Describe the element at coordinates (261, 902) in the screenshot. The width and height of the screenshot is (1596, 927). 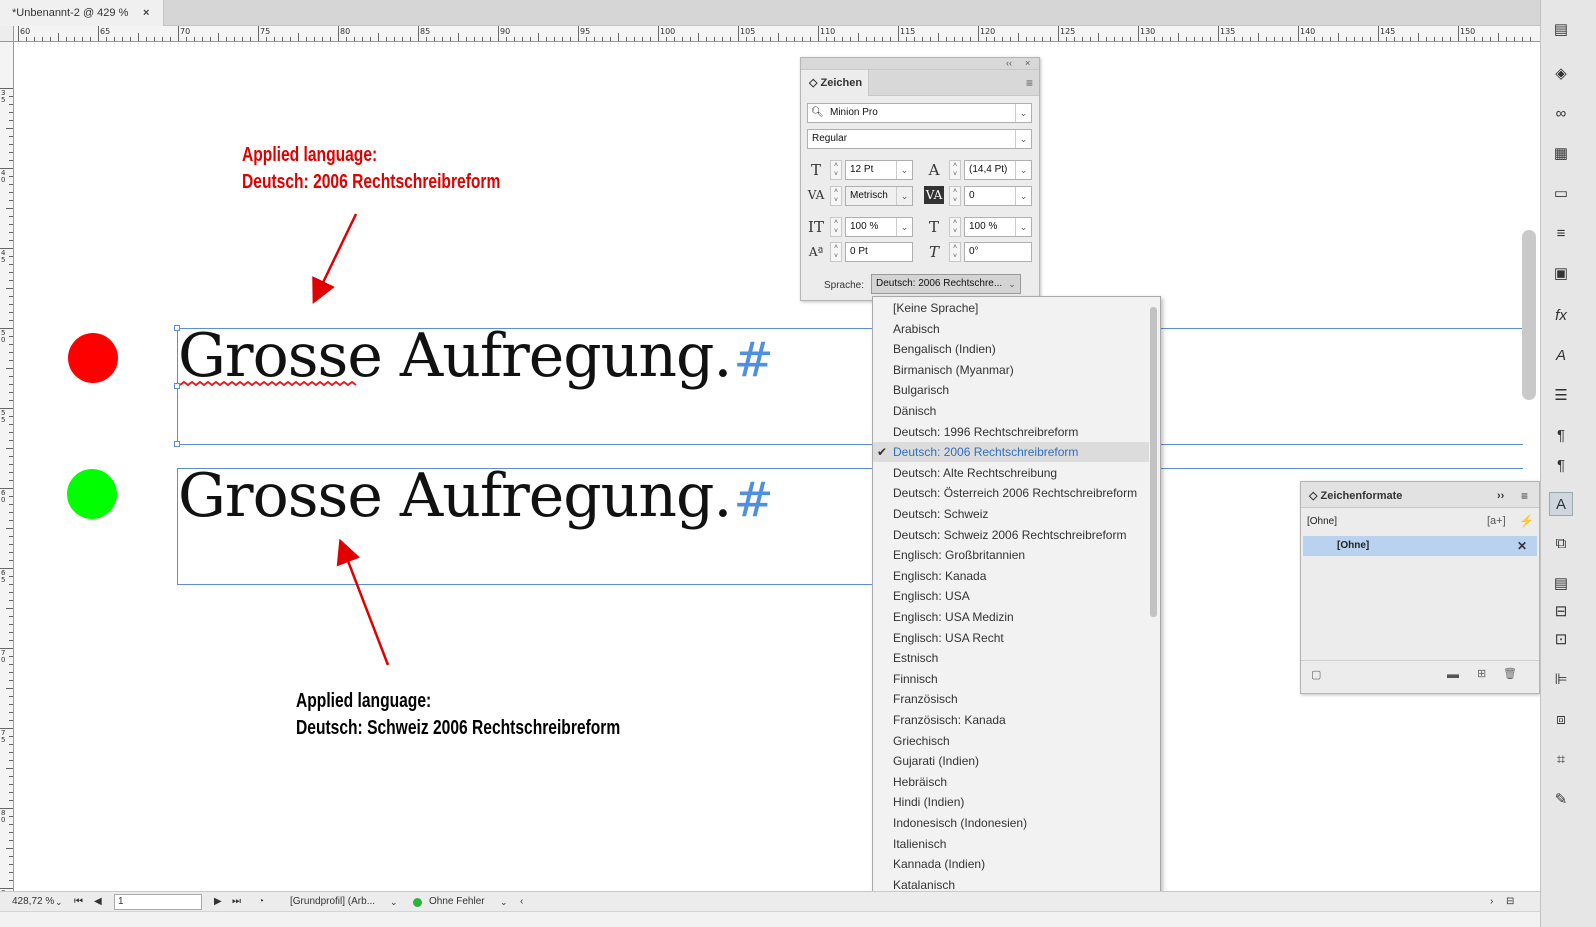
I see `preflight-profile-icon: ◔` at that location.